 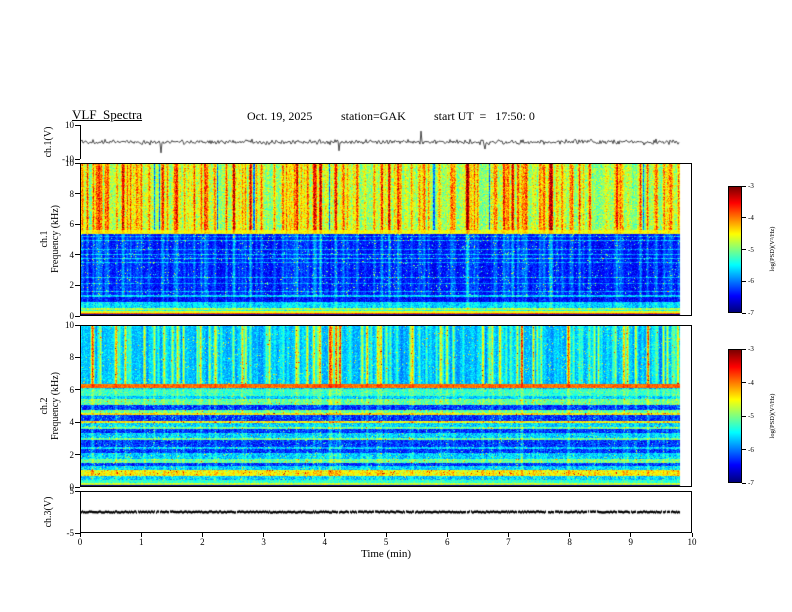 What do you see at coordinates (692, 542) in the screenshot?
I see `x-tick-label: 10` at bounding box center [692, 542].